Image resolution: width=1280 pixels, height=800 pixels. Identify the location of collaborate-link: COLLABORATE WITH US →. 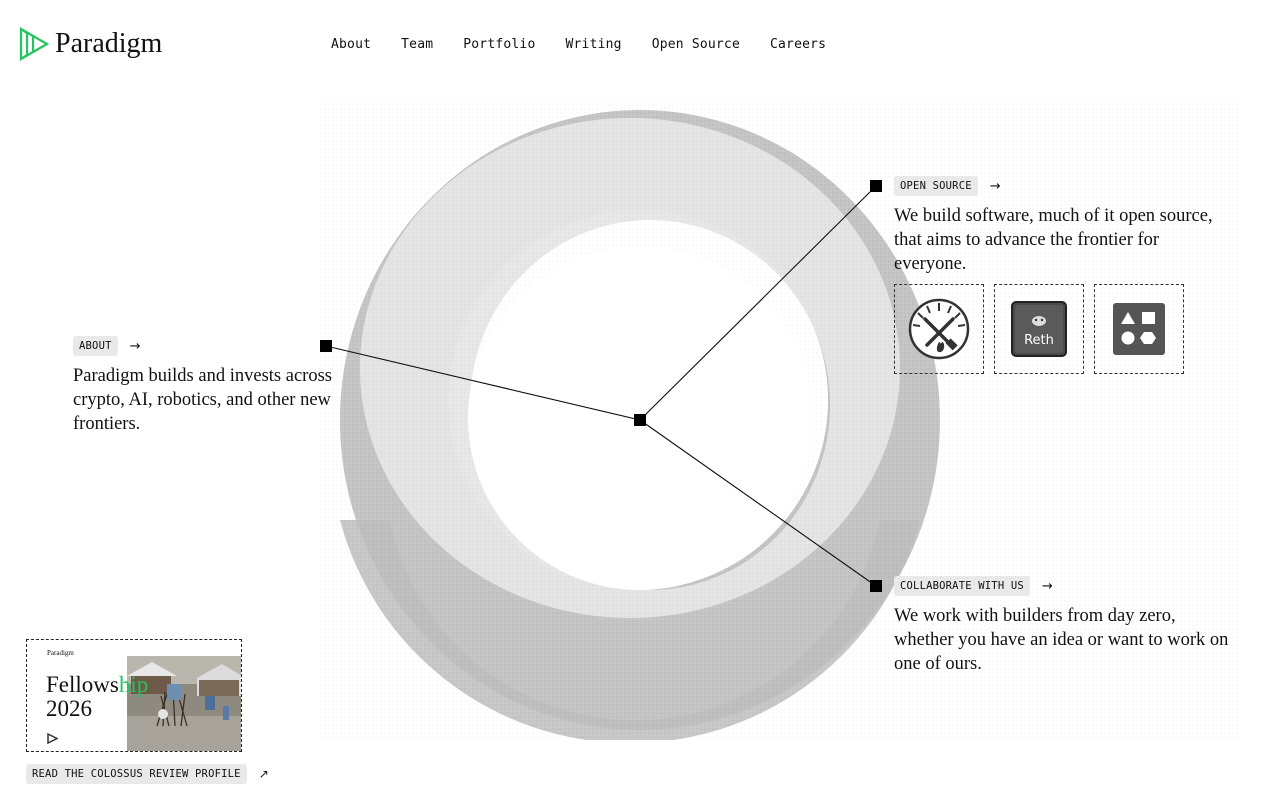
(973, 586).